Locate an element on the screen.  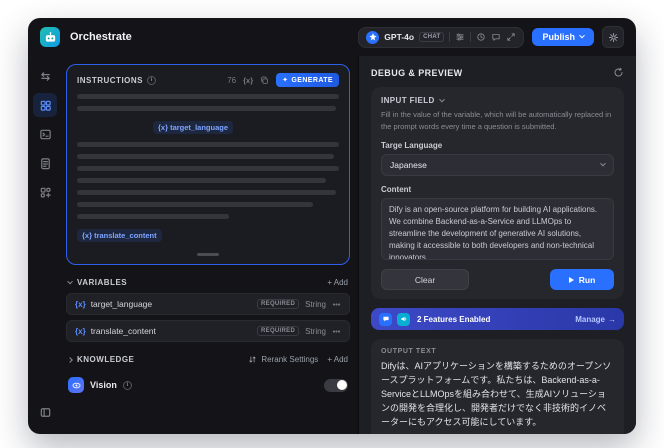
model-name: GPT-4o is located at coordinates (399, 37).